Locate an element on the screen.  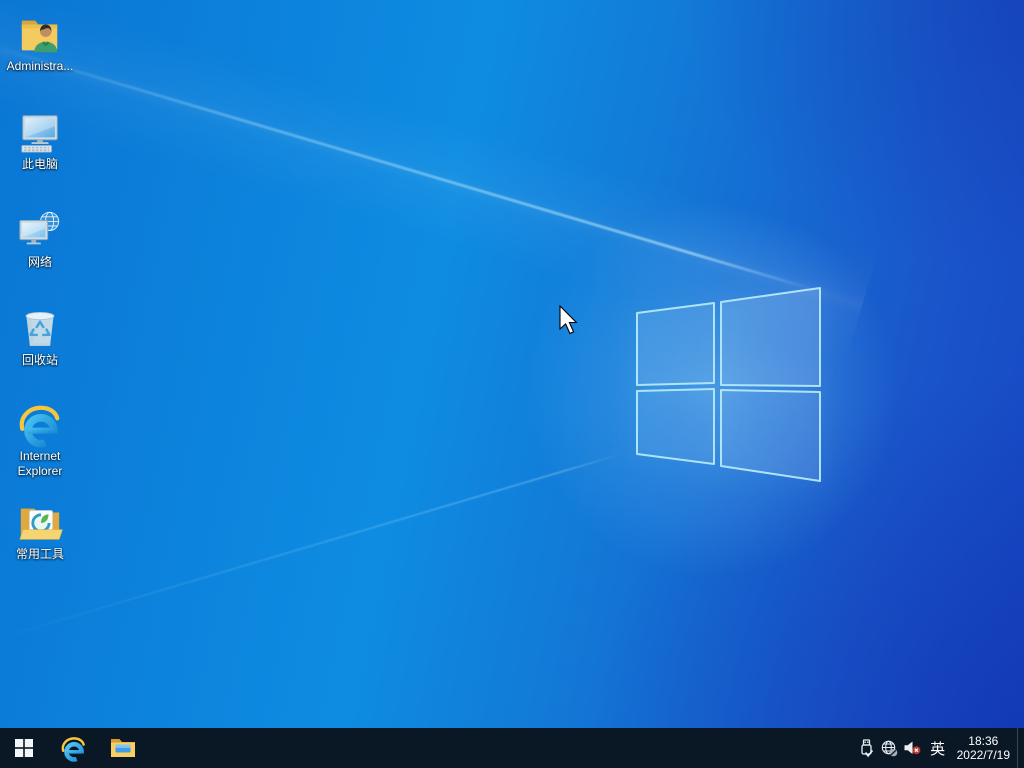
desktop-icon-label: Internet Explorer is located at coordinates (40, 463).